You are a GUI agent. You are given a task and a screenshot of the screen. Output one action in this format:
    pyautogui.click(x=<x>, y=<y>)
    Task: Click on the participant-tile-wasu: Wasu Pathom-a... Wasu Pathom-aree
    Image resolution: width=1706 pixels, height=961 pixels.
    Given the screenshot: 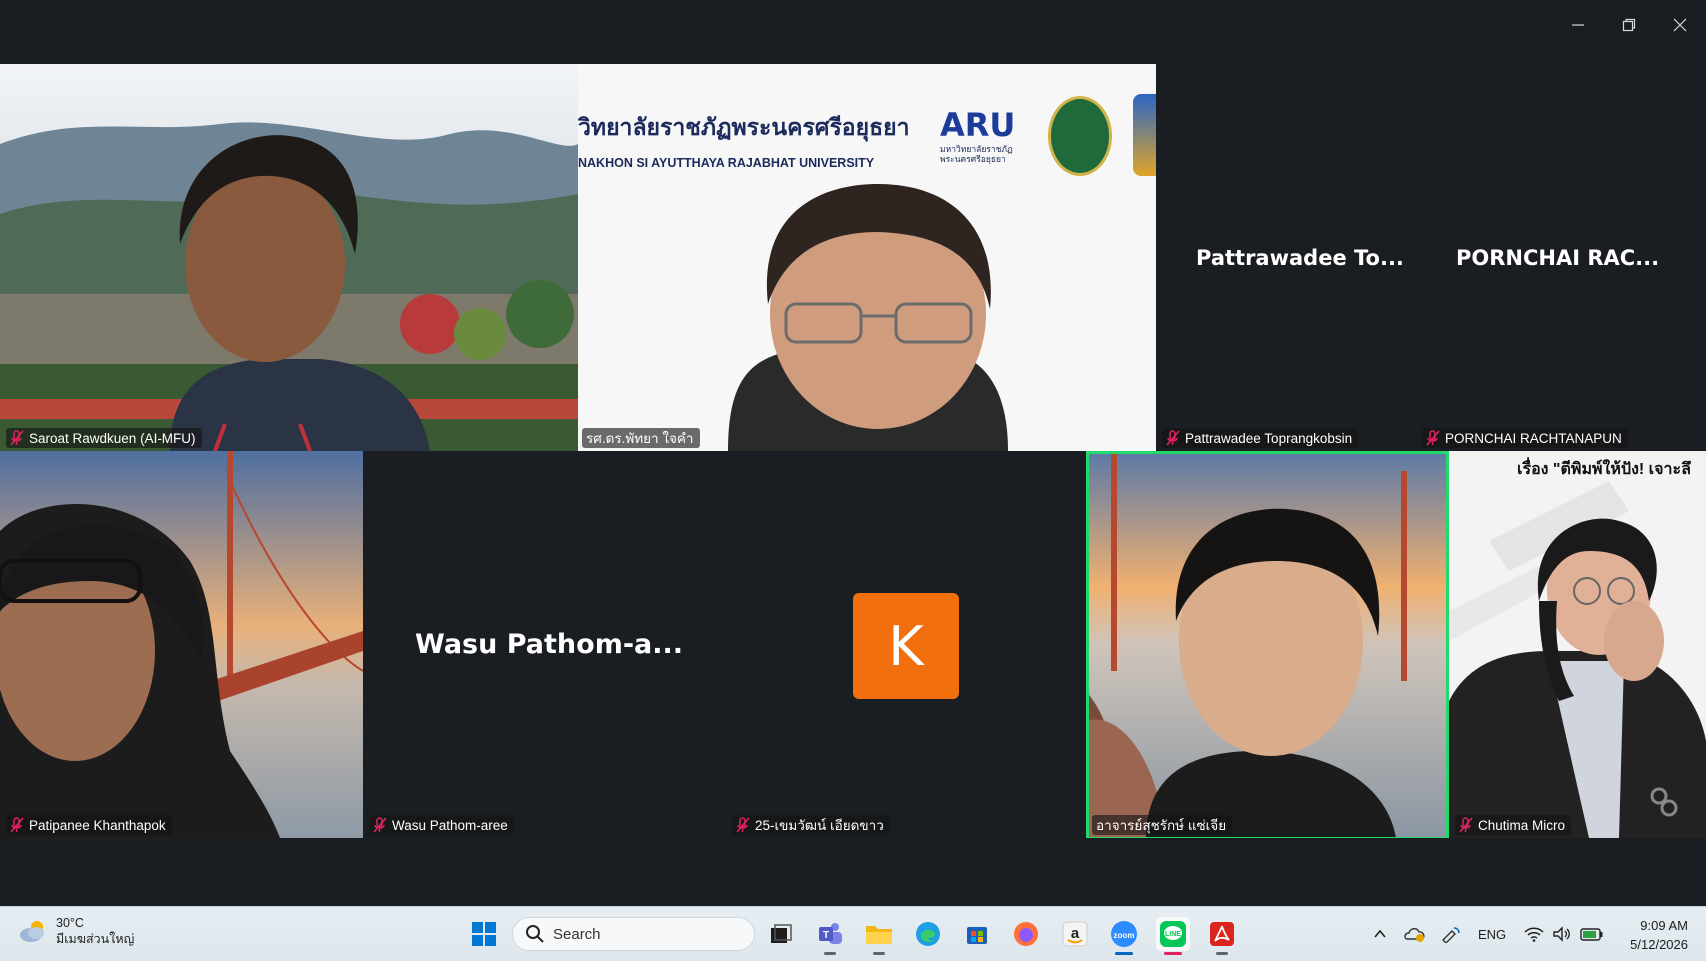 What is the action you would take?
    pyautogui.click(x=544, y=644)
    